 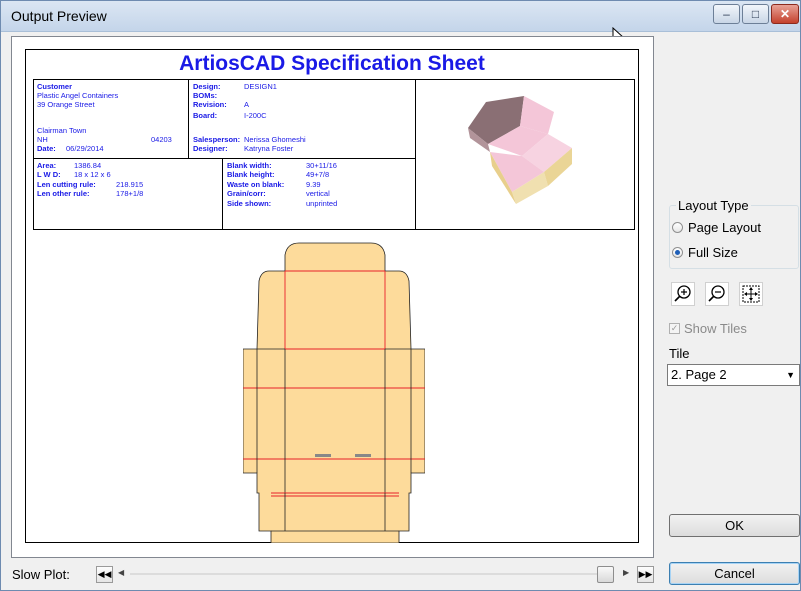 I want to click on window-title: Output Preview, so click(x=59, y=16).